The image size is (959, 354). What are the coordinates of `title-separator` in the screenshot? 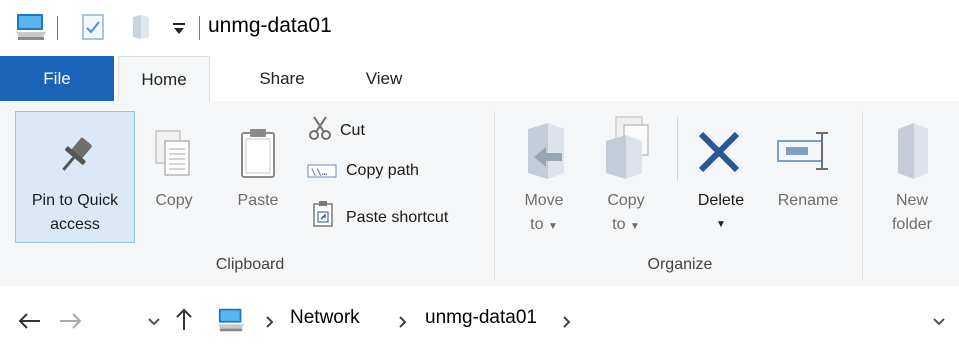 It's located at (199, 28).